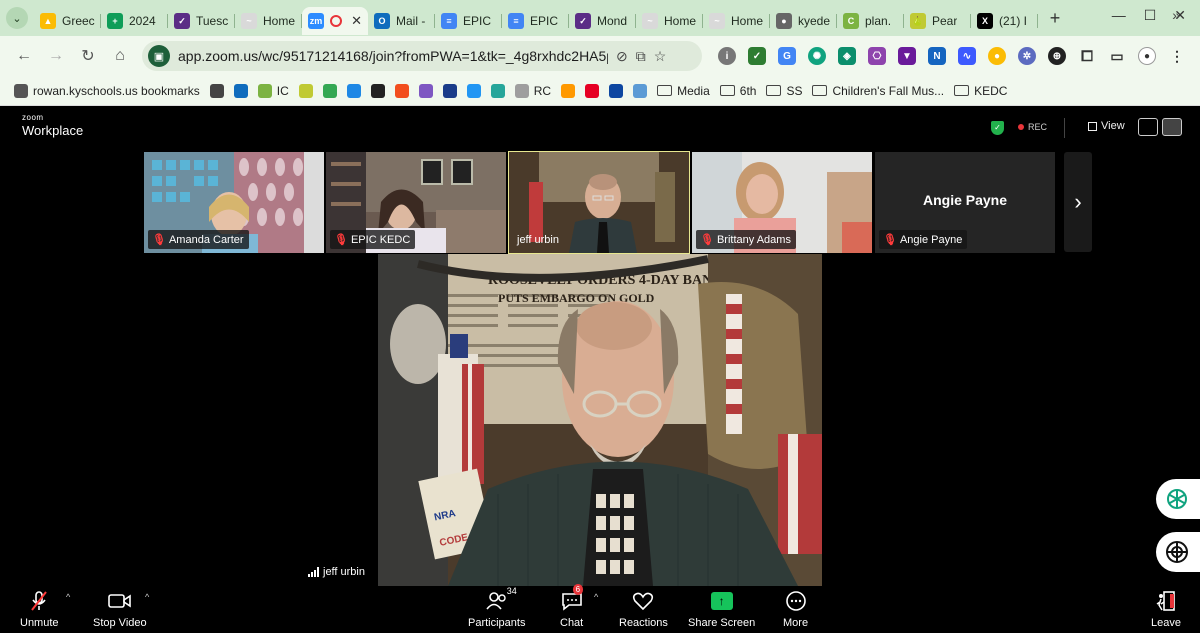 The image size is (1200, 633). What do you see at coordinates (795, 609) in the screenshot?
I see `more-button: More` at bounding box center [795, 609].